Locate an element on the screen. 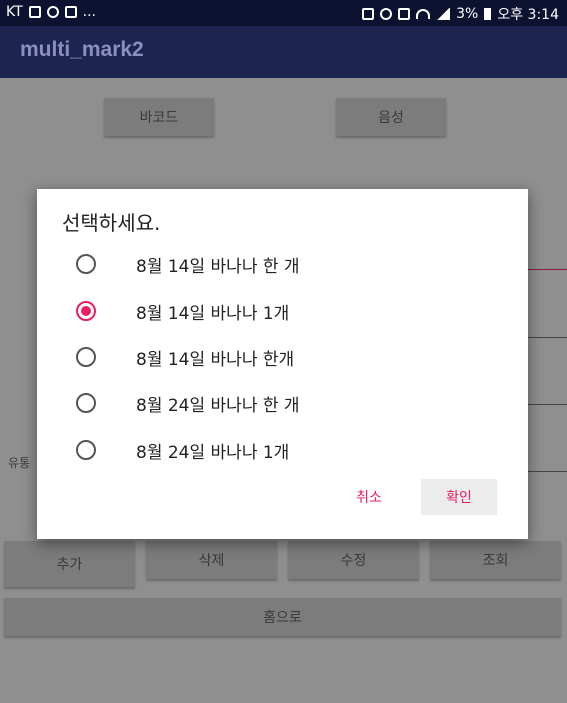  option-label: 8월 14일 바나나 한개 is located at coordinates (215, 359).